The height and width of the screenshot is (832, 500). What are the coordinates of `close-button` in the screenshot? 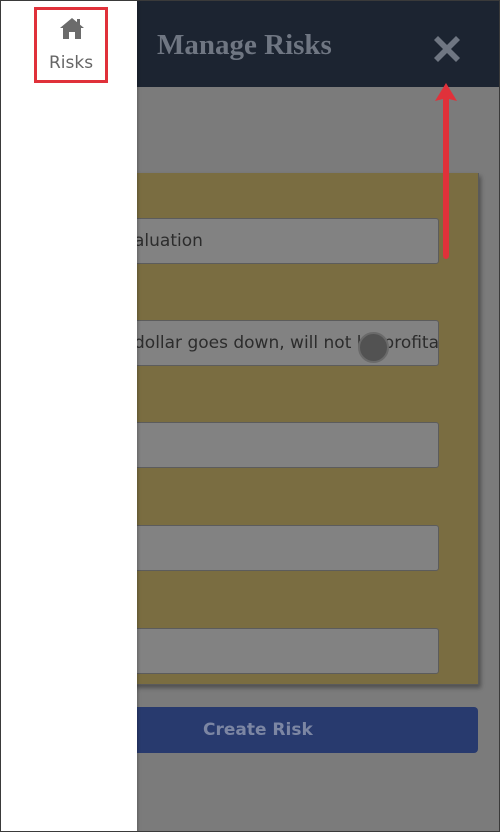 It's located at (447, 47).